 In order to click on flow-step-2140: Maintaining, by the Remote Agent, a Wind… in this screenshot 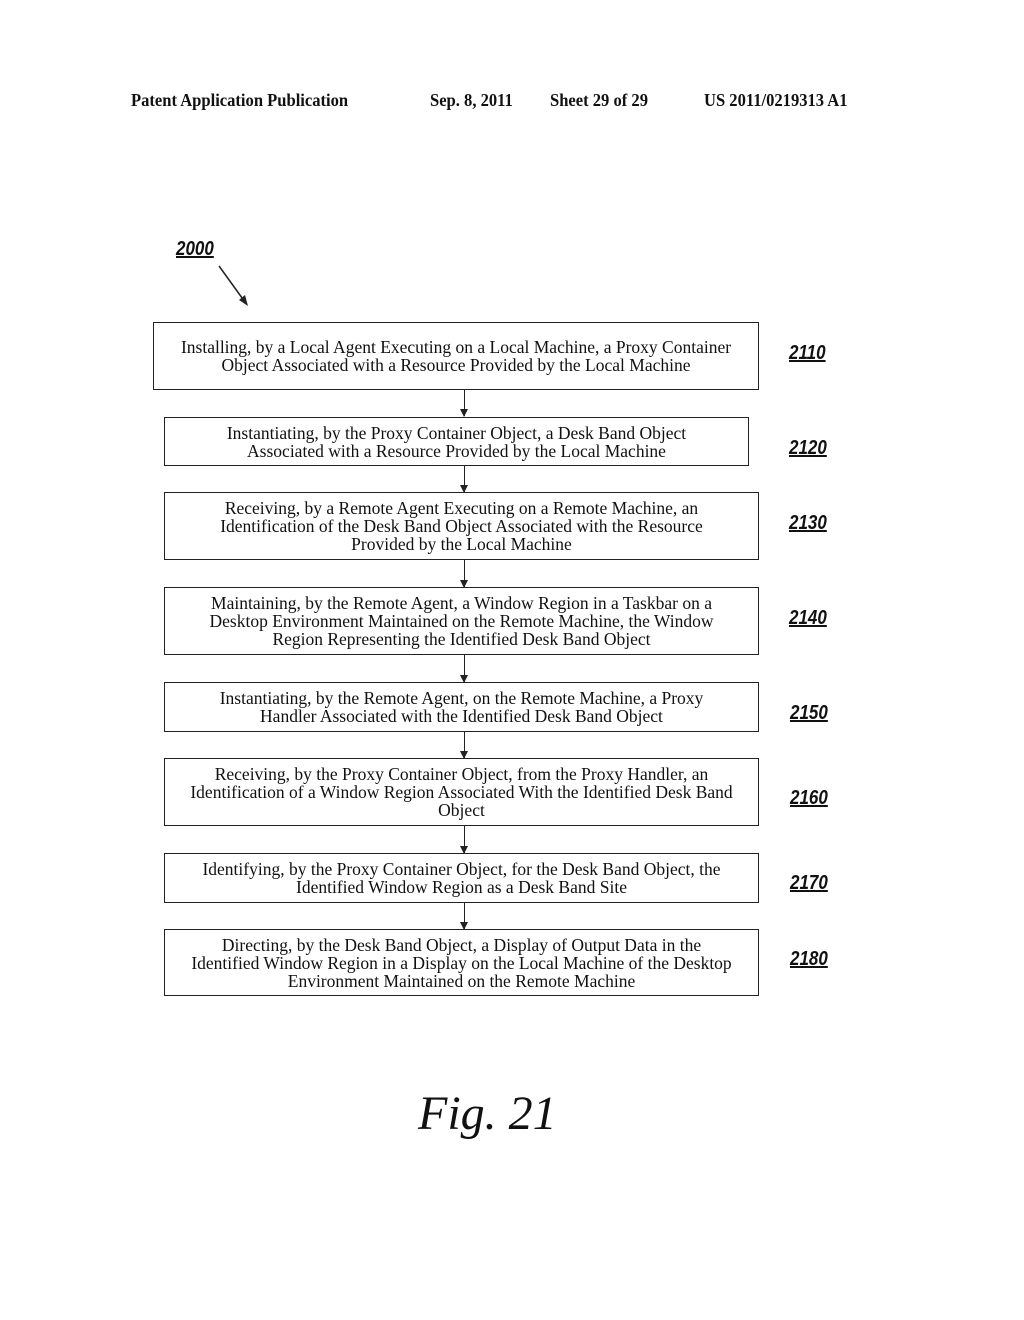, I will do `click(461, 621)`.